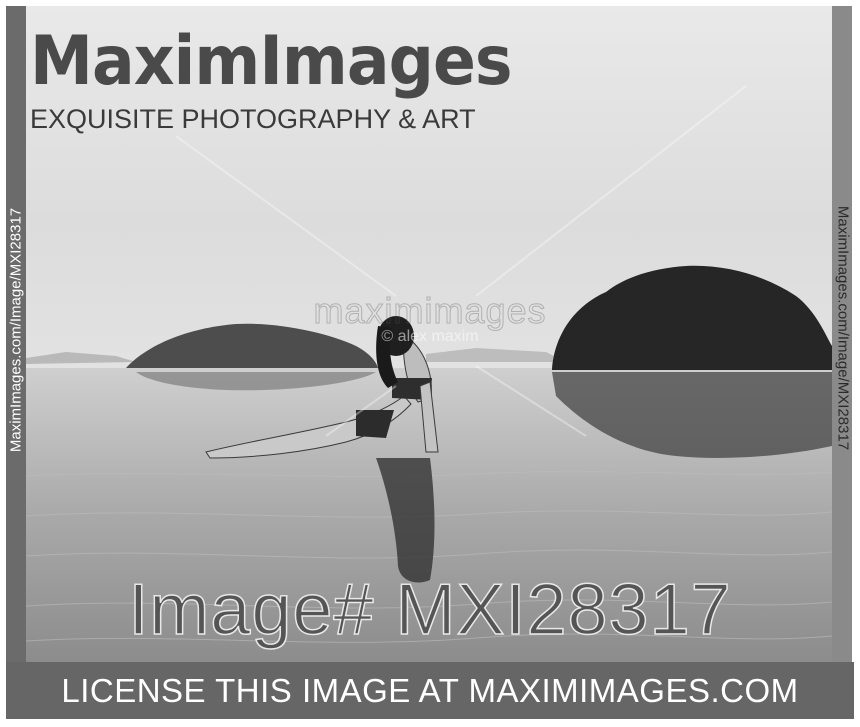 The height and width of the screenshot is (727, 860). Describe the element at coordinates (271, 61) in the screenshot. I see `brand-title: MaximImages` at that location.